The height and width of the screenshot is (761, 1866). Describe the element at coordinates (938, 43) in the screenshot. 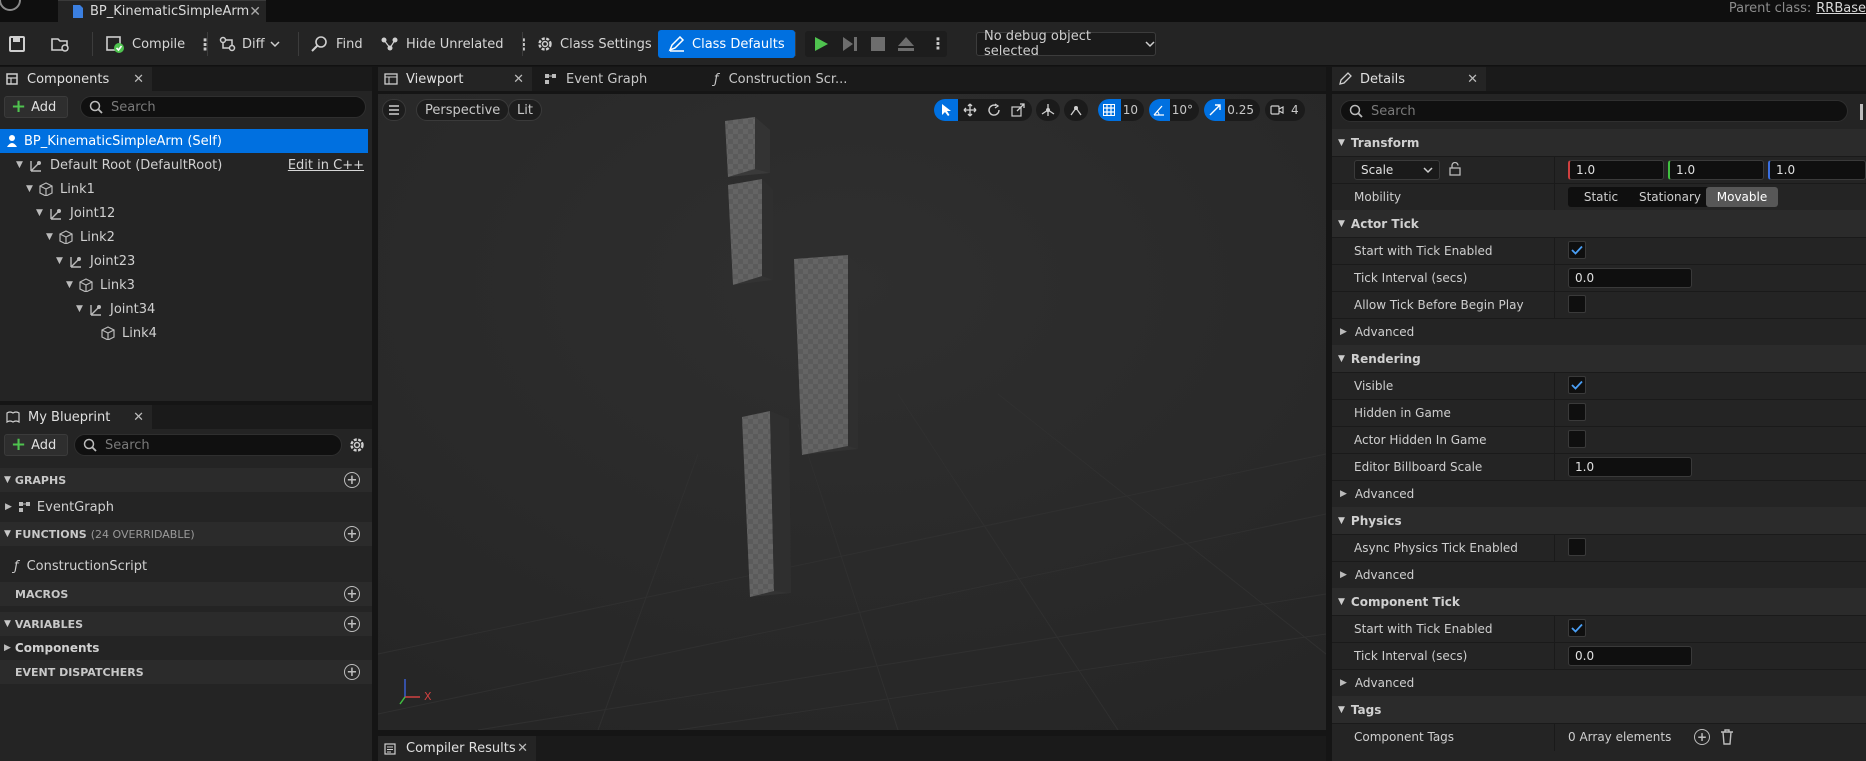

I see `play-options-icon: ⋮` at that location.